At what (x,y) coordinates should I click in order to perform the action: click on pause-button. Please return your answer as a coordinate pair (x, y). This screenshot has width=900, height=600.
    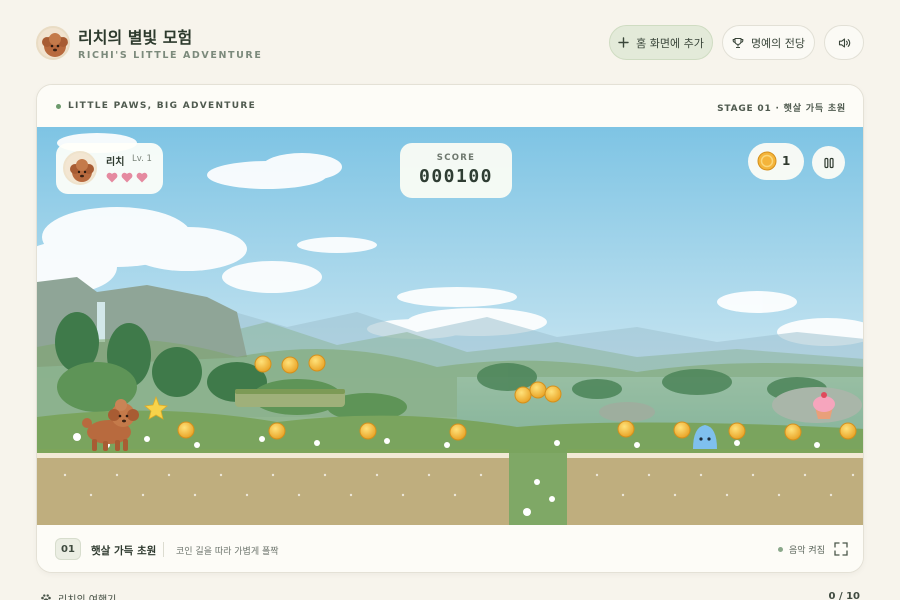
    Looking at the image, I should click on (828, 162).